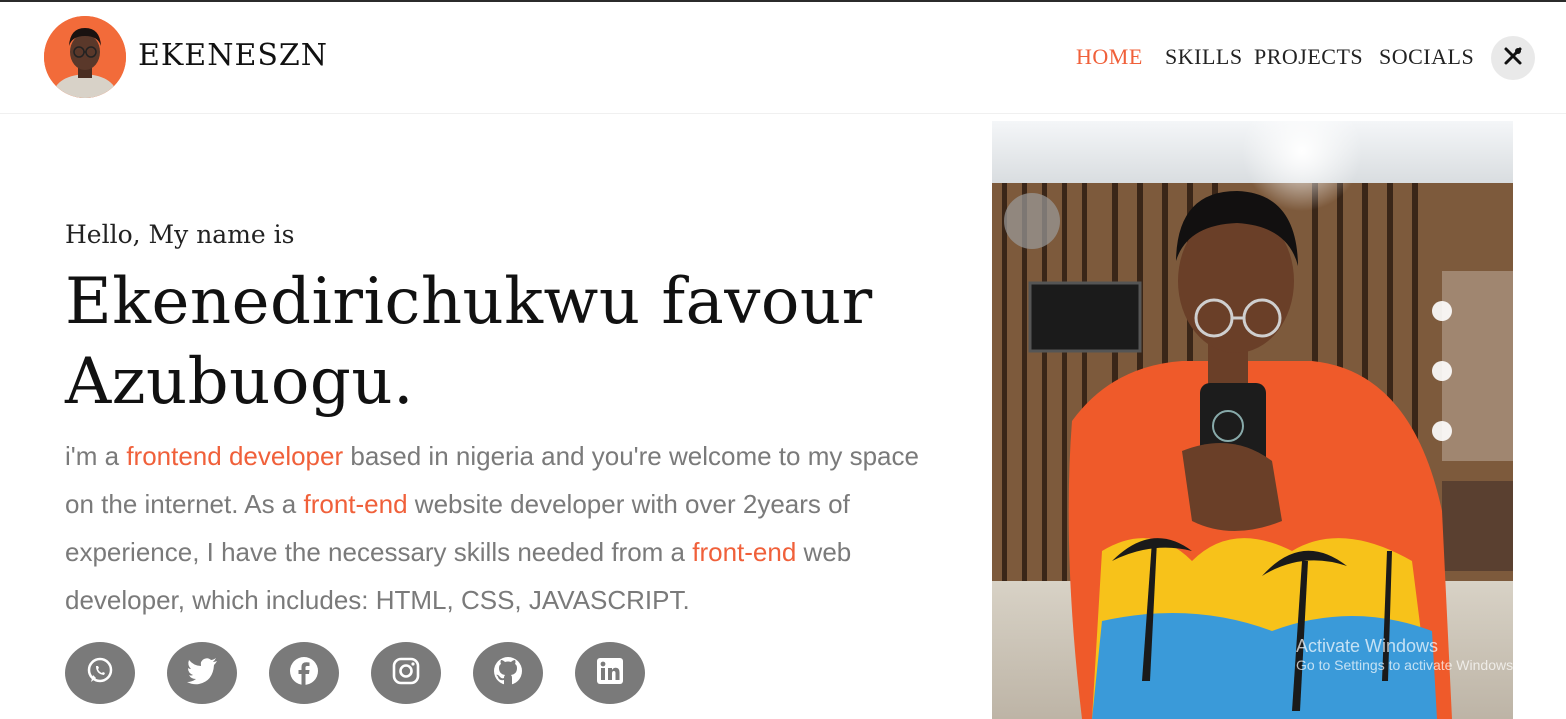 The width and height of the screenshot is (1566, 719). I want to click on facebook-button, so click(304, 673).